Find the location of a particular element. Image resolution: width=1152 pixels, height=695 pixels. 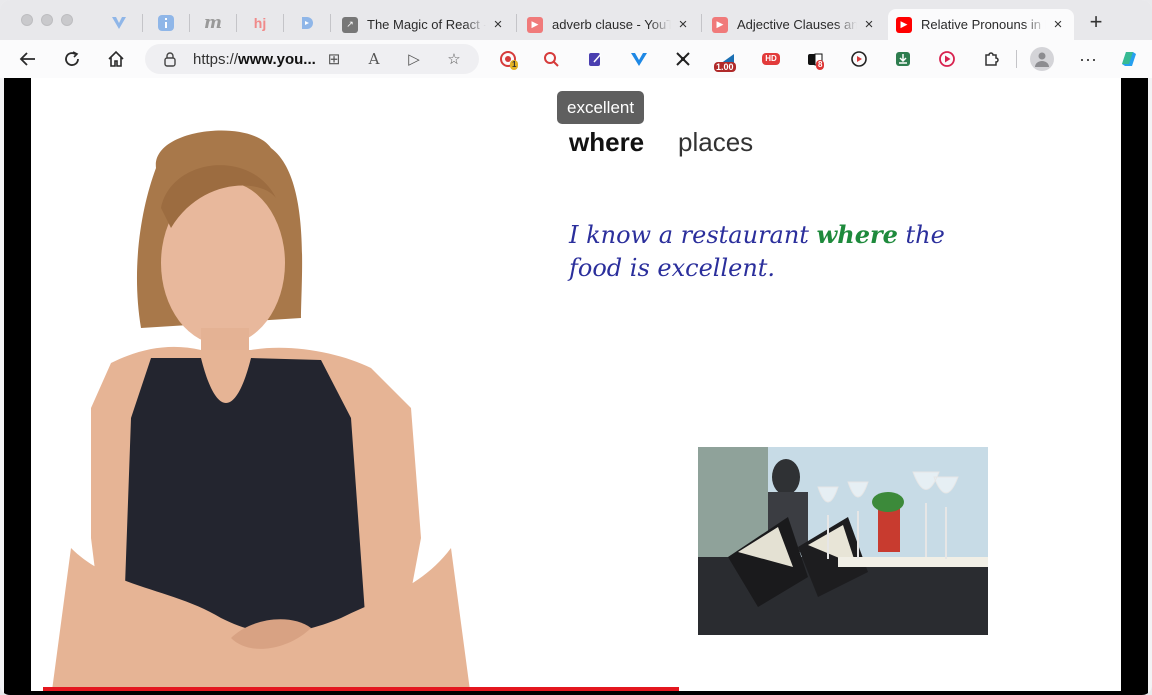

copilot-button is located at coordinates (1129, 59).